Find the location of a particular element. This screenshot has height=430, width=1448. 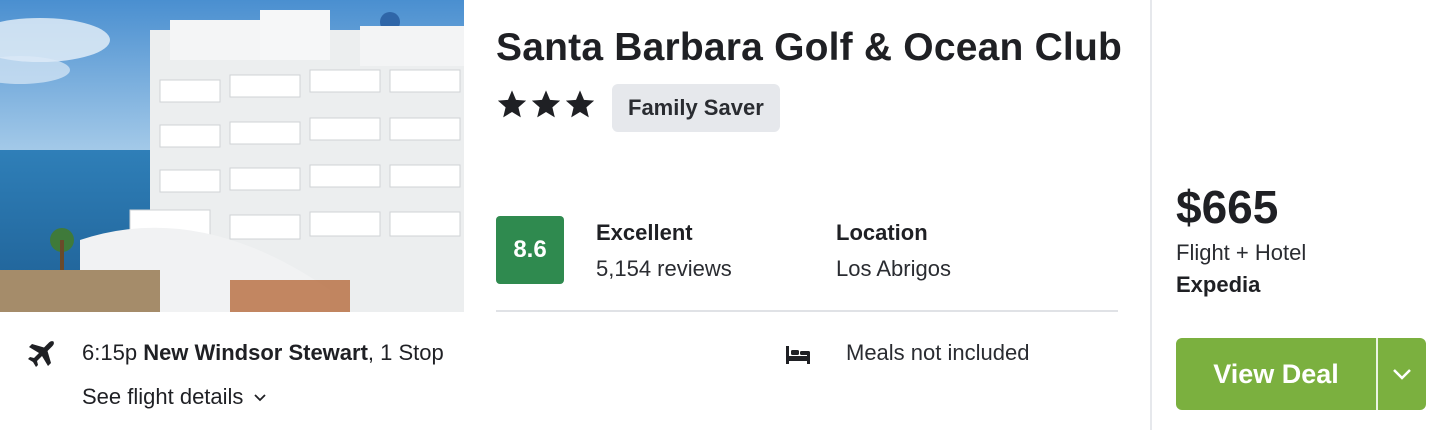

flight-time: 6:15p is located at coordinates (110, 352).